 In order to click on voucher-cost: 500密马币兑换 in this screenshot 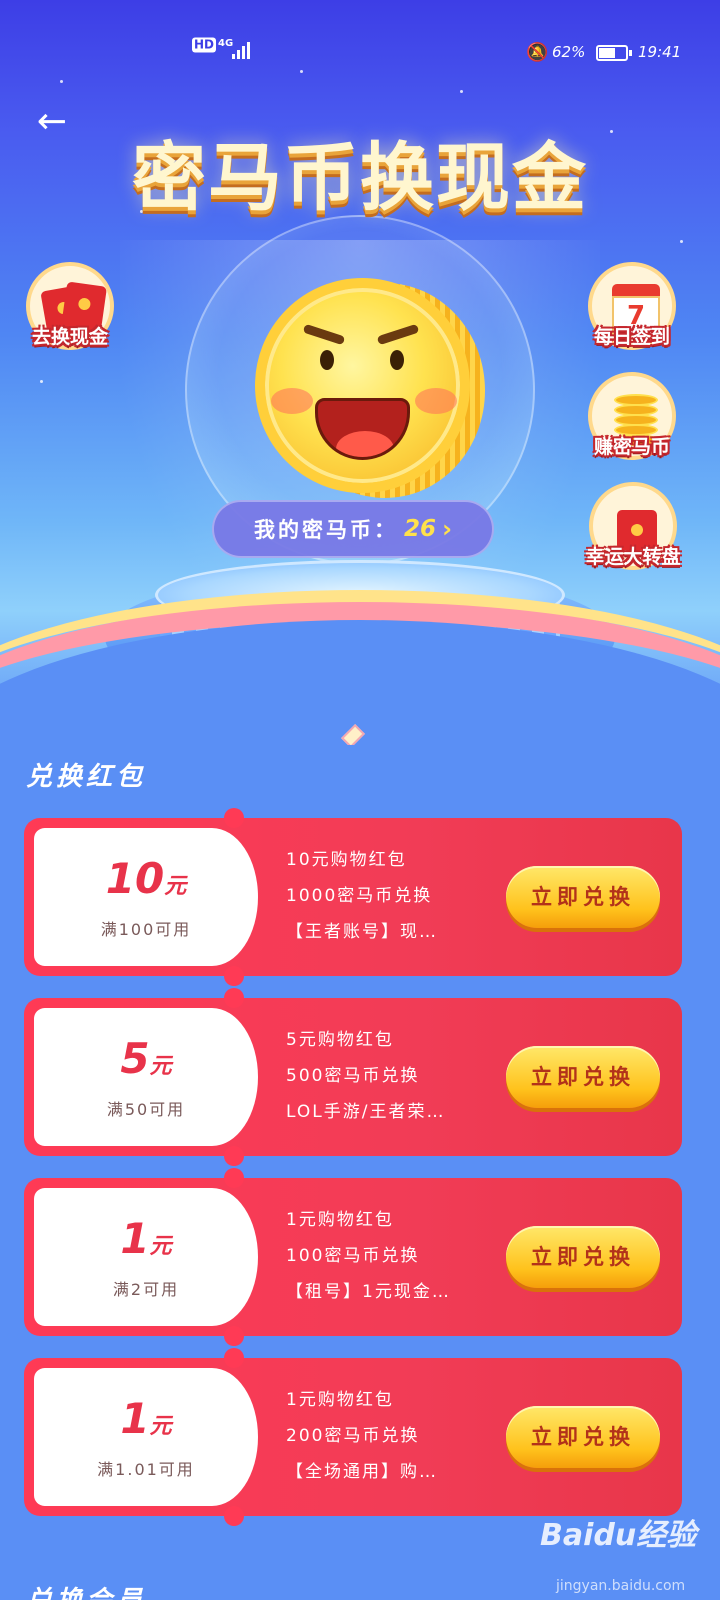, I will do `click(353, 1076)`.